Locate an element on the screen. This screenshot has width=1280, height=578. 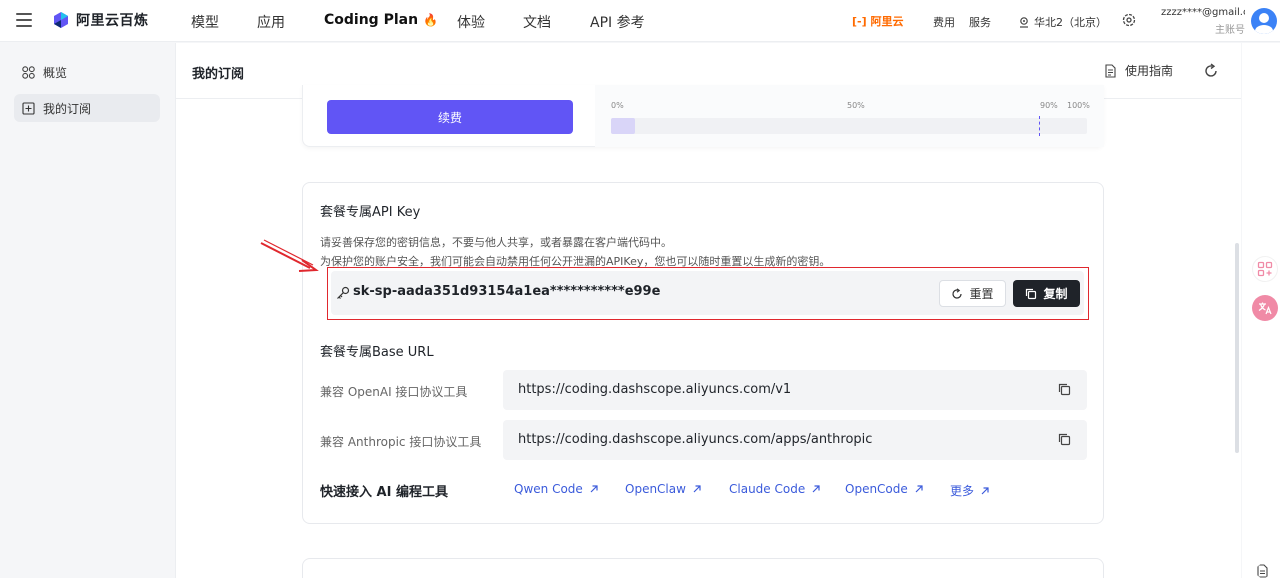
copy-key-button: 复制 is located at coordinates (1046, 293).